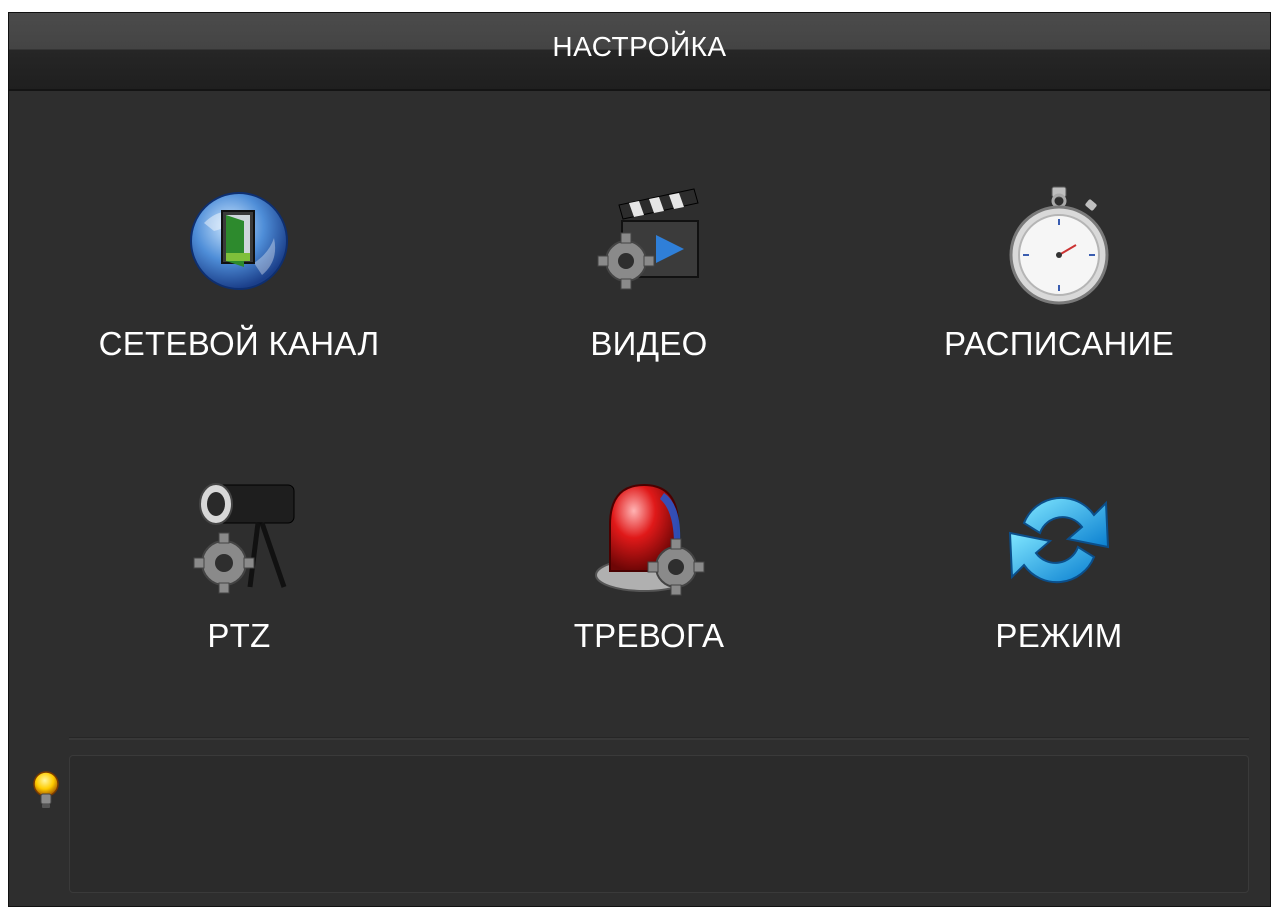 The image size is (1279, 911). I want to click on menu-item-video: ВИДЕО, so click(649, 293).